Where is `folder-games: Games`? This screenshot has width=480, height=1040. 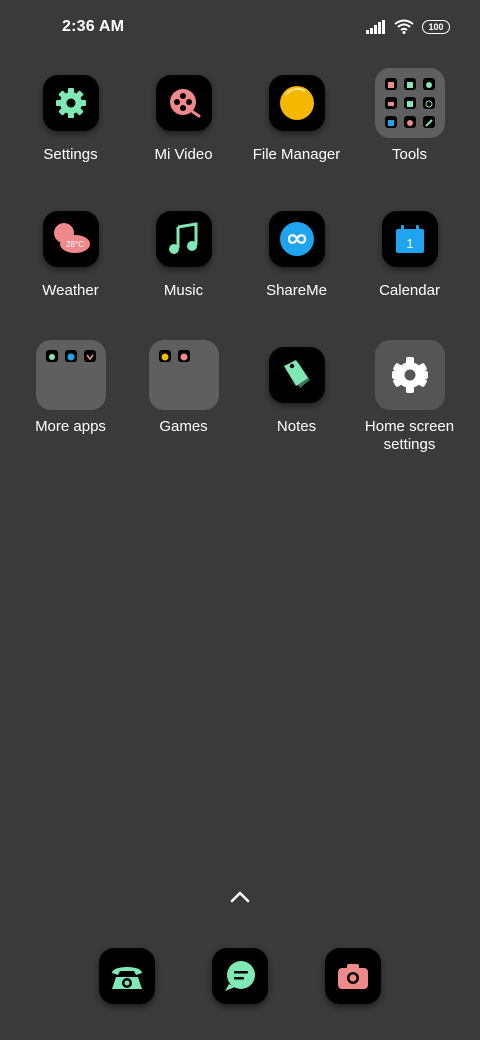
folder-games: Games is located at coordinates (183, 388).